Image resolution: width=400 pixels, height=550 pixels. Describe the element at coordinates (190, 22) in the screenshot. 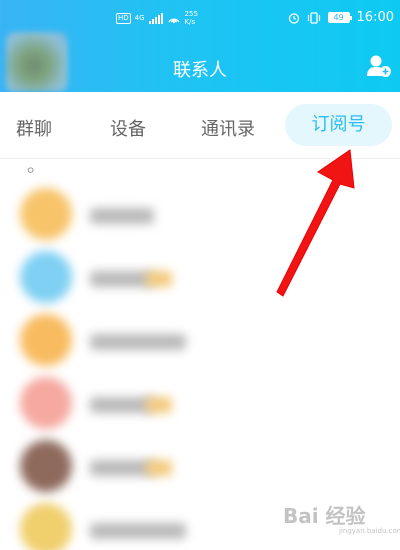

I see `speed-unit: K/s` at that location.